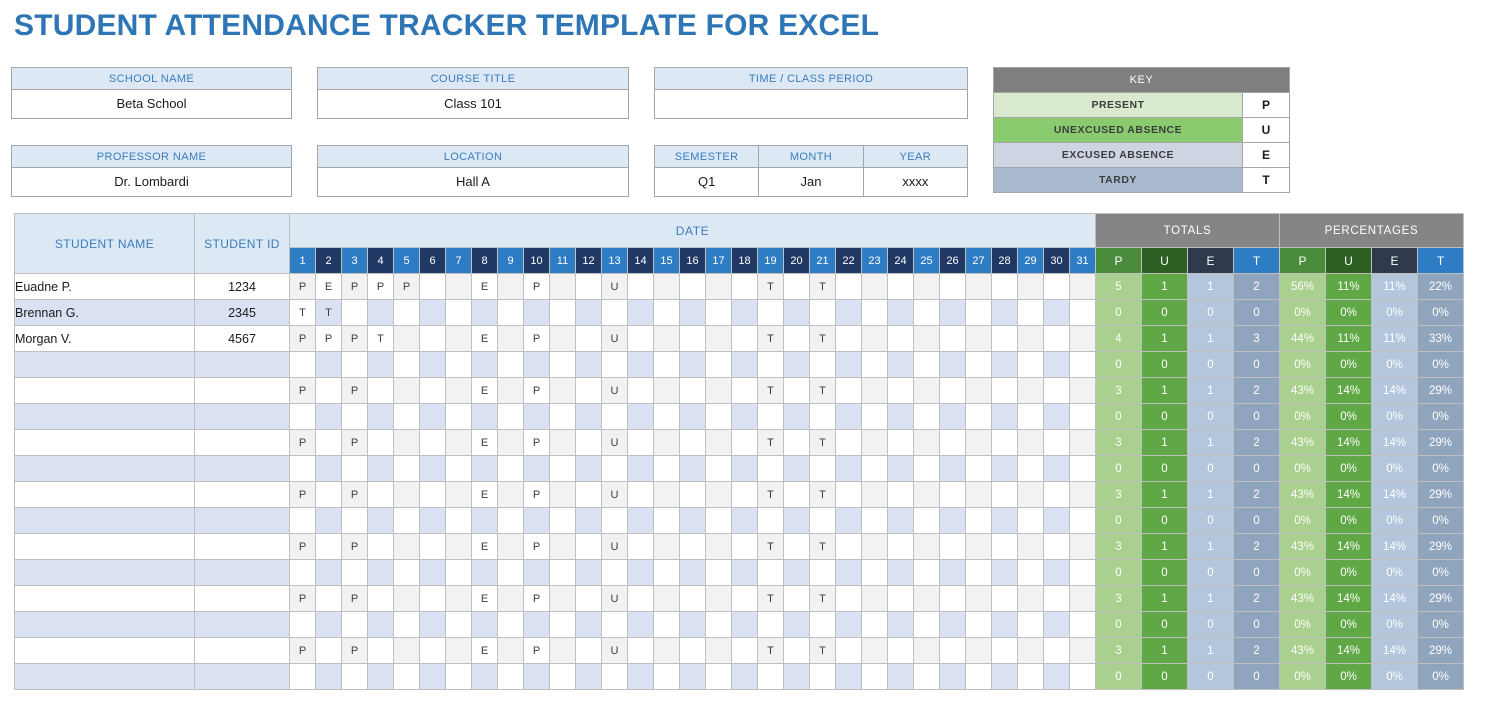 This screenshot has height=703, width=1491. I want to click on day-header-26: 26, so click(952, 260).